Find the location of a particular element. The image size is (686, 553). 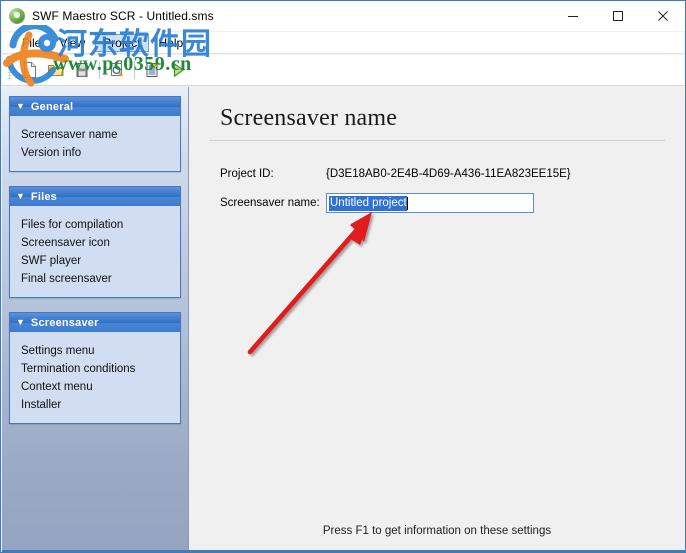

sidebar-item-termination-conditions: Termination conditions is located at coordinates (95, 369).